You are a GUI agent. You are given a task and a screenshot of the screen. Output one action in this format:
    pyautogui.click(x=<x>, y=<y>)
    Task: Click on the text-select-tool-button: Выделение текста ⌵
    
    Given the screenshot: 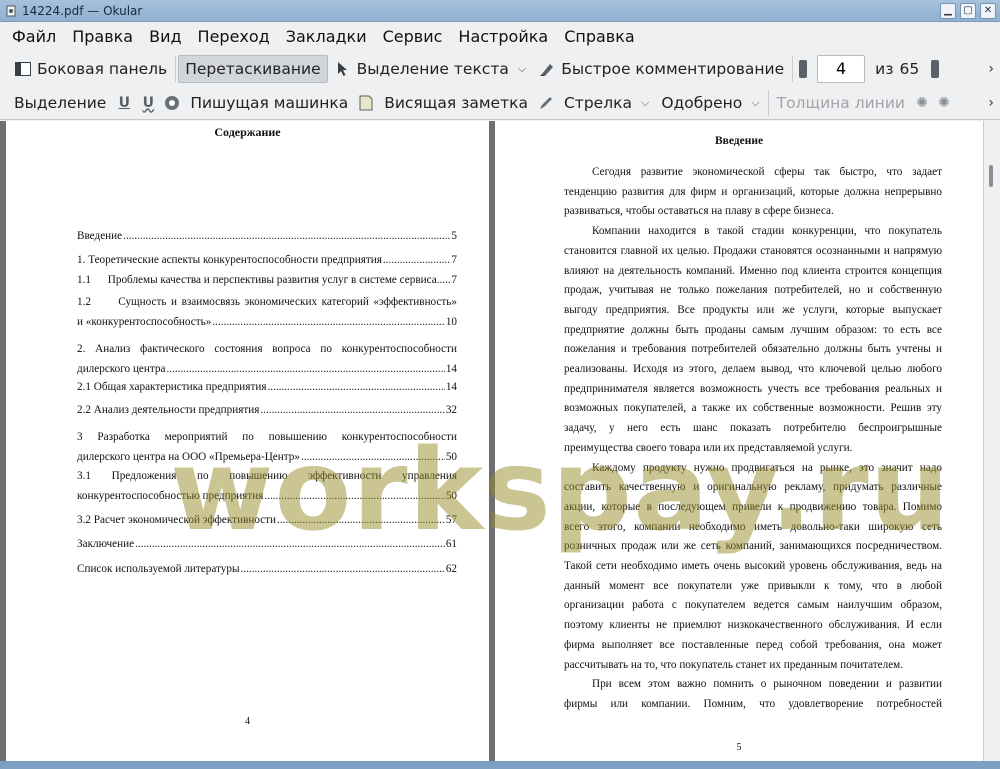 What is the action you would take?
    pyautogui.click(x=430, y=69)
    